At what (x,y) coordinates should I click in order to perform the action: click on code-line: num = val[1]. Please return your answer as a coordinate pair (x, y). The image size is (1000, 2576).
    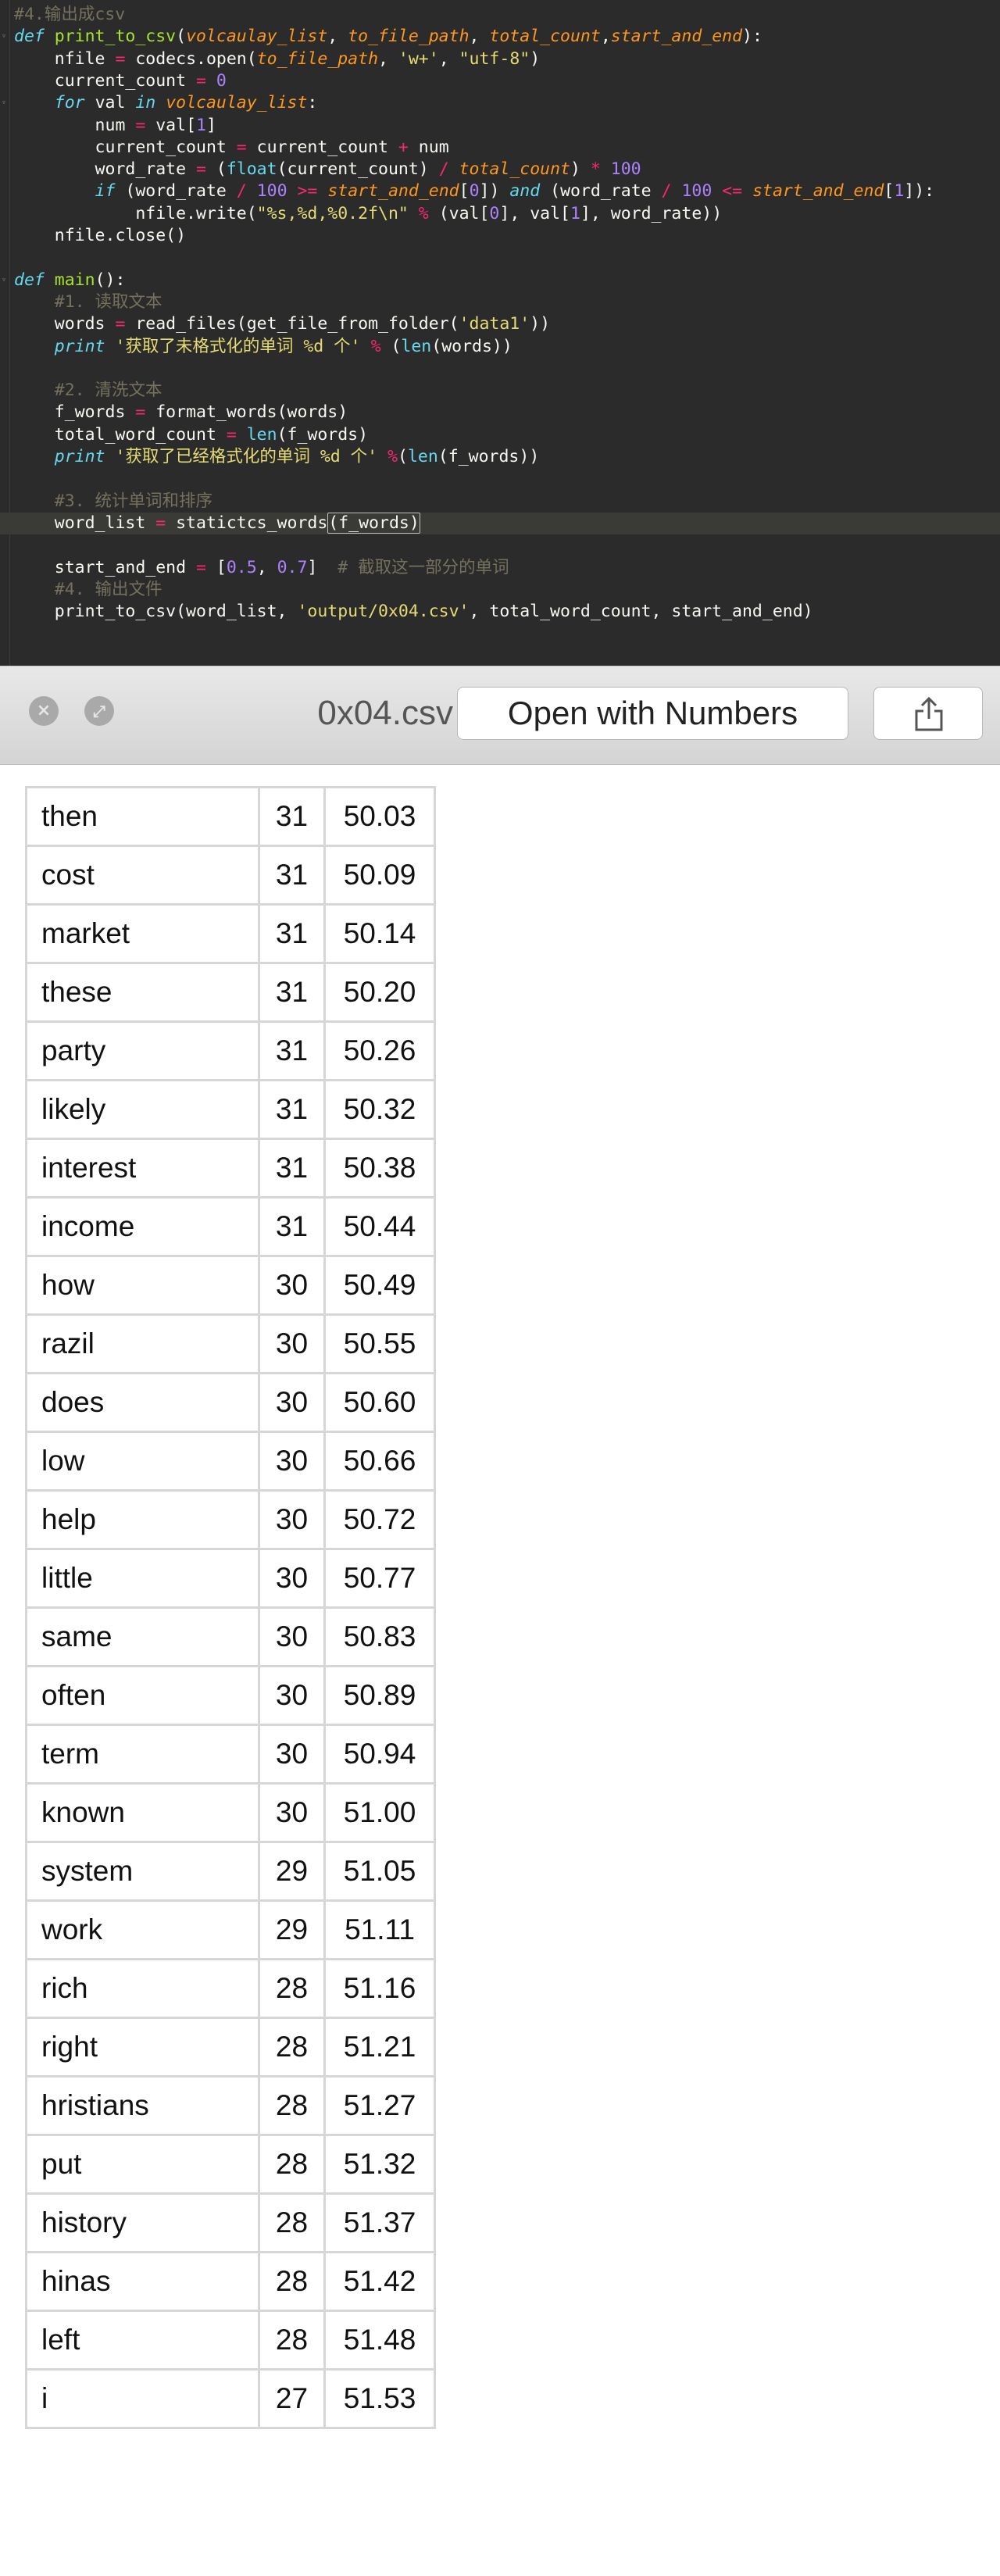
    Looking at the image, I should click on (115, 126).